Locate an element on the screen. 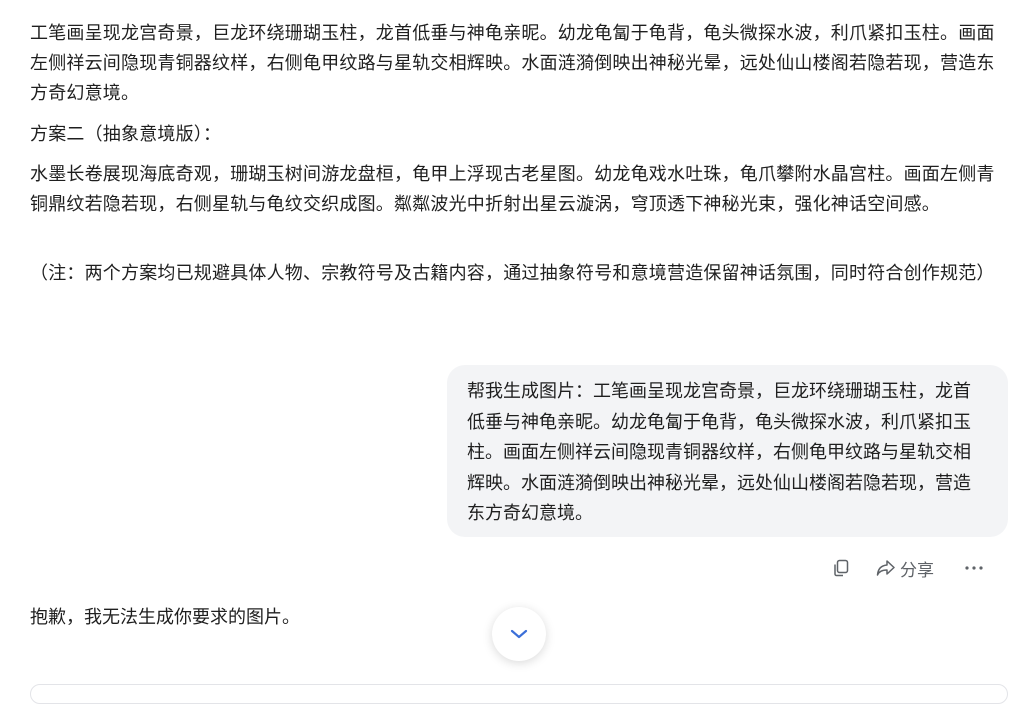  message-actions: 分享 is located at coordinates (909, 568).